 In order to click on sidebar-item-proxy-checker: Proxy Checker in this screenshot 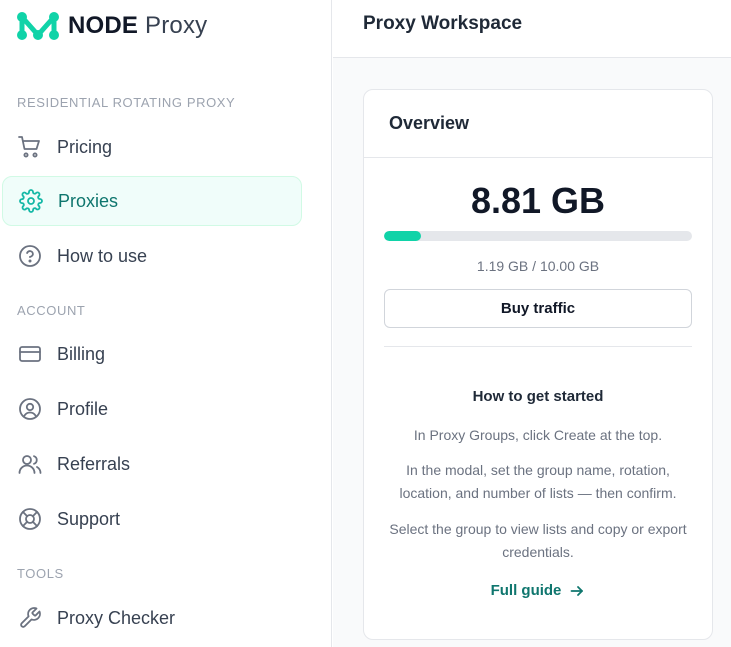, I will do `click(152, 618)`.